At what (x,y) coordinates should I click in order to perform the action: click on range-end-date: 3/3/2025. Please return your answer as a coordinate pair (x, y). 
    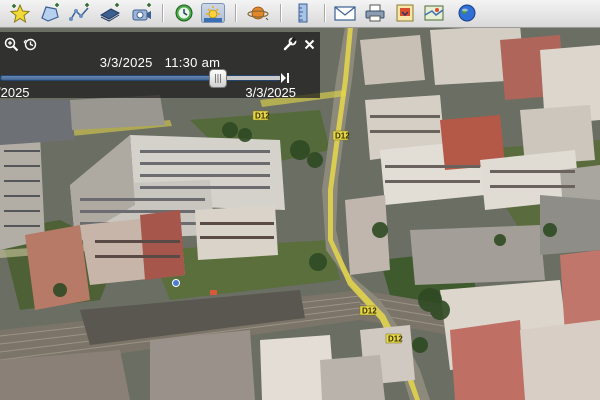
    Looking at the image, I should click on (270, 92).